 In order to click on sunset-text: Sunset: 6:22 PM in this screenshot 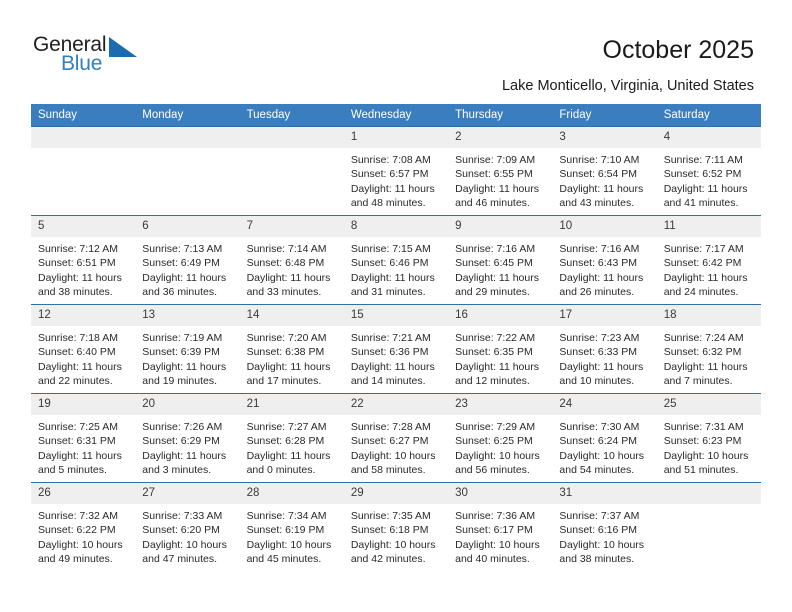, I will do `click(77, 530)`.